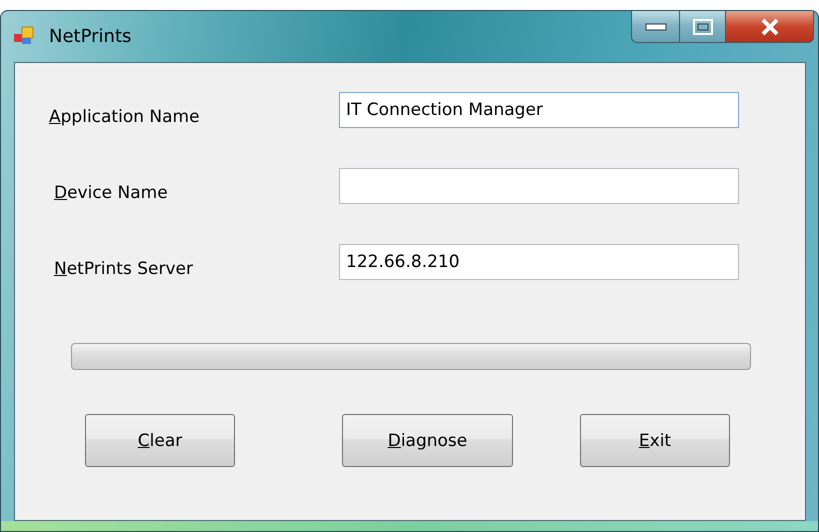 This screenshot has height=532, width=819. What do you see at coordinates (90, 36) in the screenshot?
I see `window-title: NetPrints` at bounding box center [90, 36].